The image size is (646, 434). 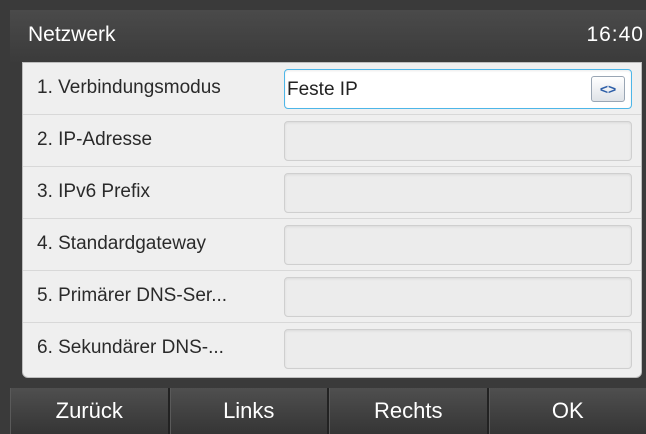 I want to click on connection-mode-select: Feste IP <>, so click(x=458, y=89).